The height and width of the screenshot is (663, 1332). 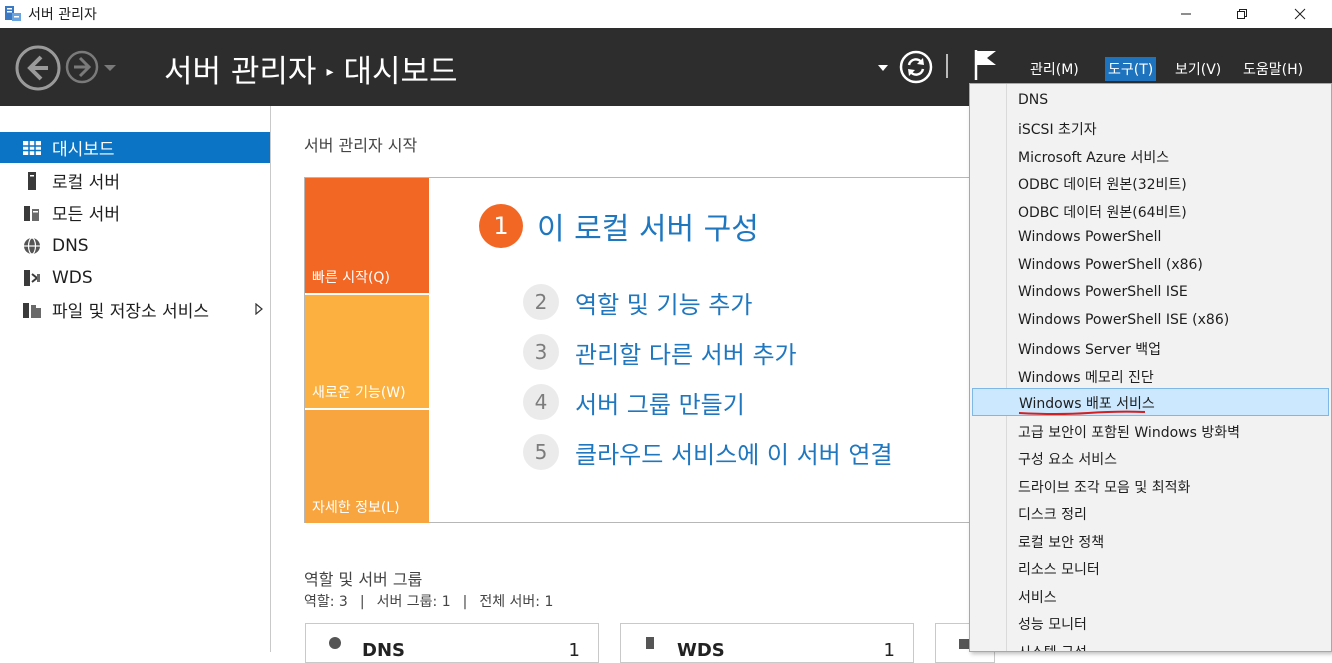 What do you see at coordinates (38, 68) in the screenshot?
I see `back-arrow-icon` at bounding box center [38, 68].